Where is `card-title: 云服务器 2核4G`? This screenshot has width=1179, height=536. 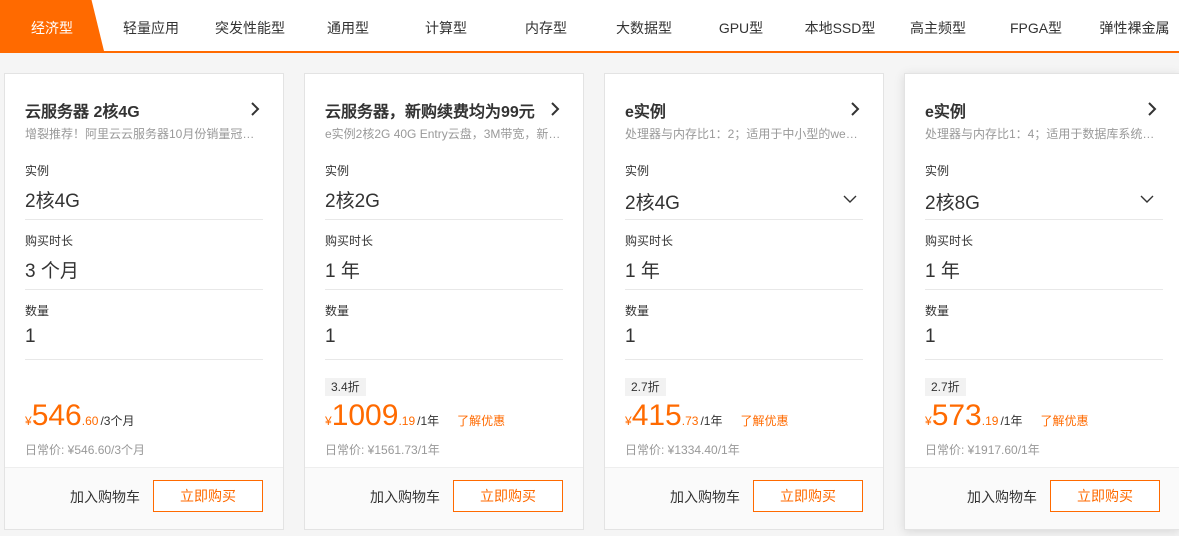
card-title: 云服务器 2核4G is located at coordinates (82, 110).